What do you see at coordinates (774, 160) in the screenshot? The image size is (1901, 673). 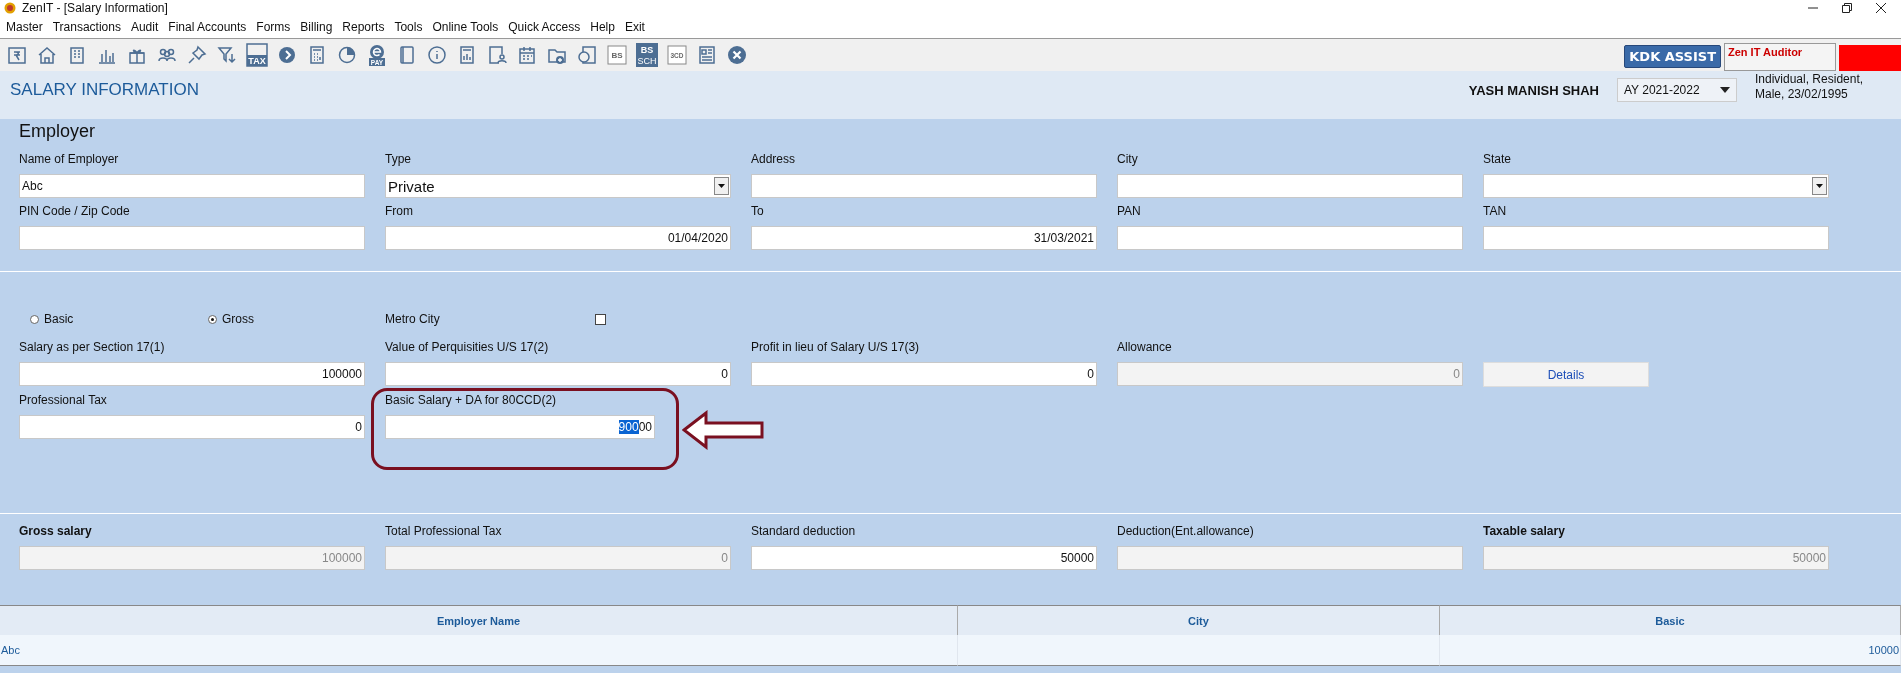 I see `field-label: Address` at bounding box center [774, 160].